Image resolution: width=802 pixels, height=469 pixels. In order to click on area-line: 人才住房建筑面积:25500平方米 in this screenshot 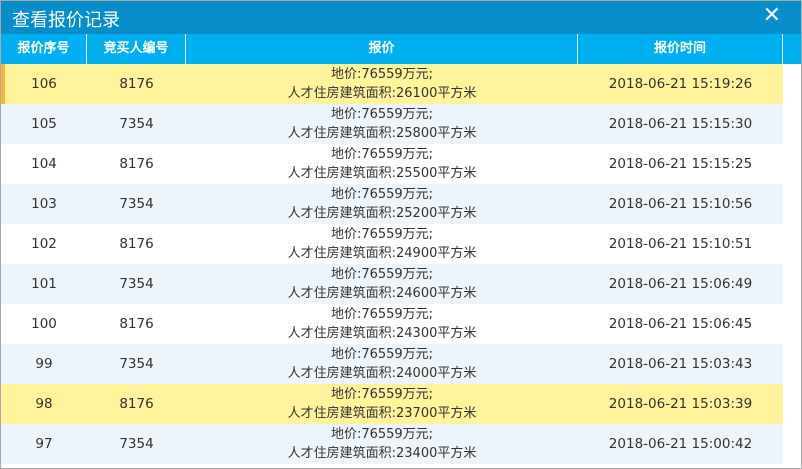, I will do `click(382, 173)`.